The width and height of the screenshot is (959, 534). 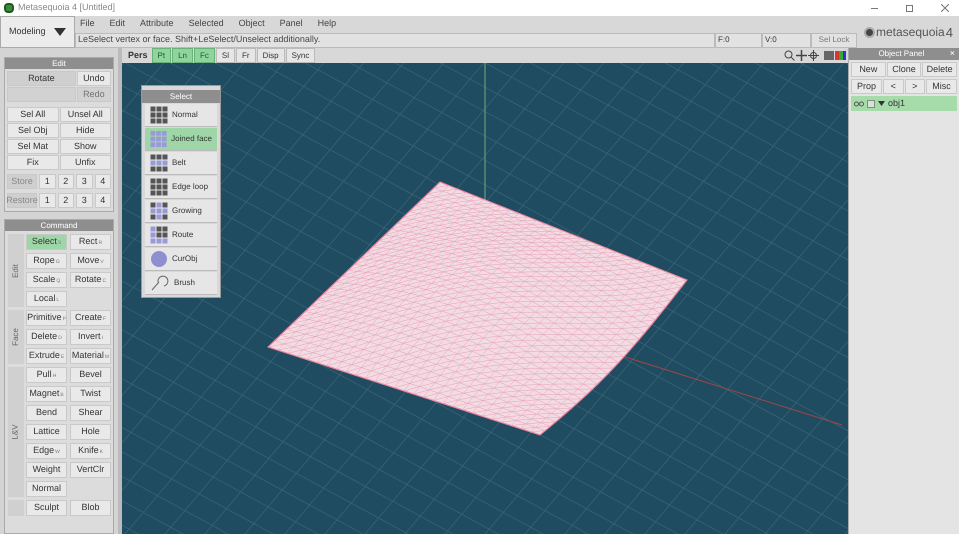 What do you see at coordinates (46, 299) in the screenshot?
I see `command-button: Local$_{L}$` at bounding box center [46, 299].